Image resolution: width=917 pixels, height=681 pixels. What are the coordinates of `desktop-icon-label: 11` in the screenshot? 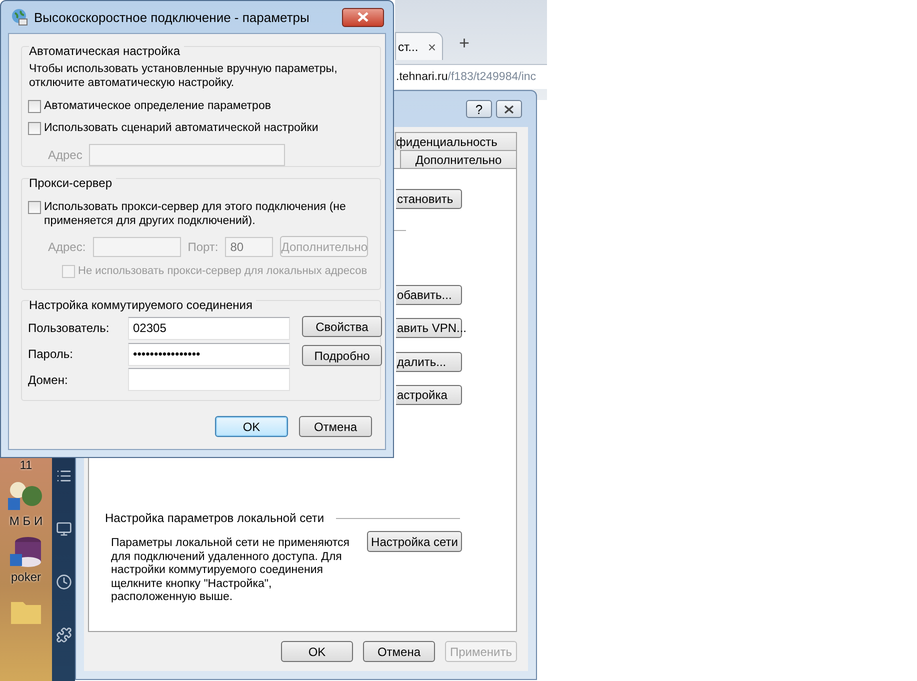 It's located at (26, 465).